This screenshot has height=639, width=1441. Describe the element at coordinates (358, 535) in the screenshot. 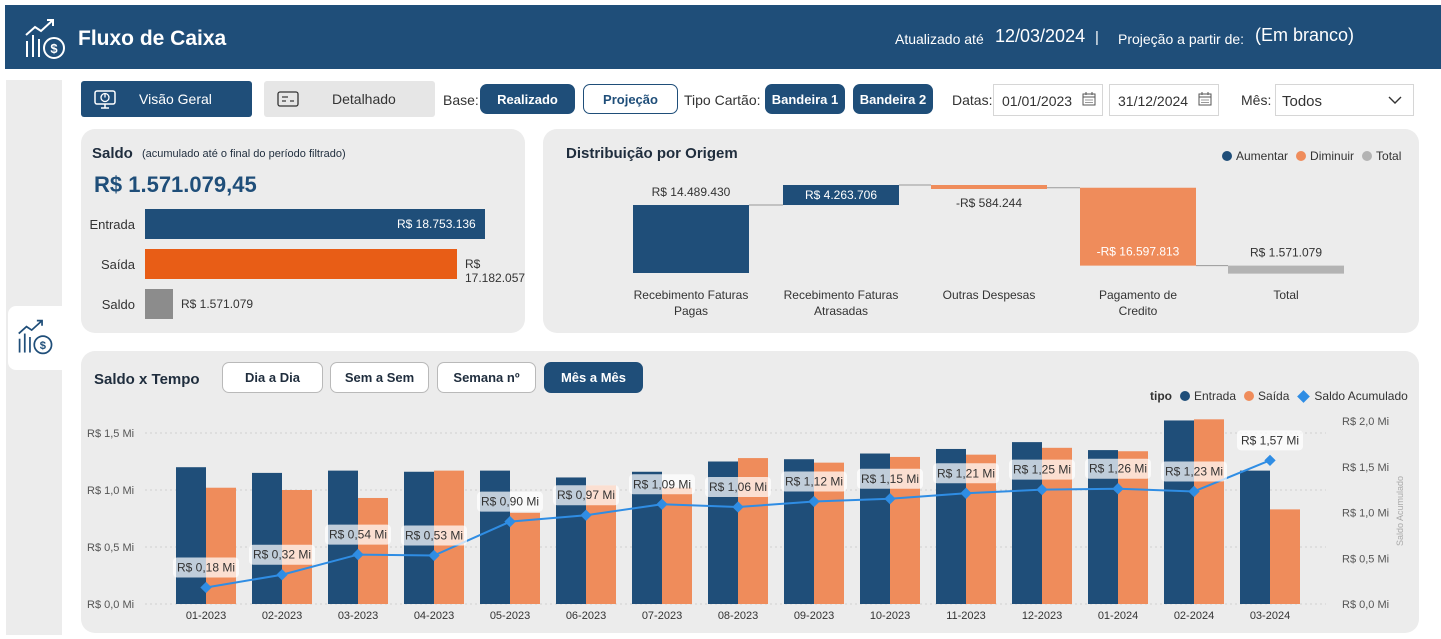

I see `saldo-acumulado-label: R$ 0,54 Mi` at that location.